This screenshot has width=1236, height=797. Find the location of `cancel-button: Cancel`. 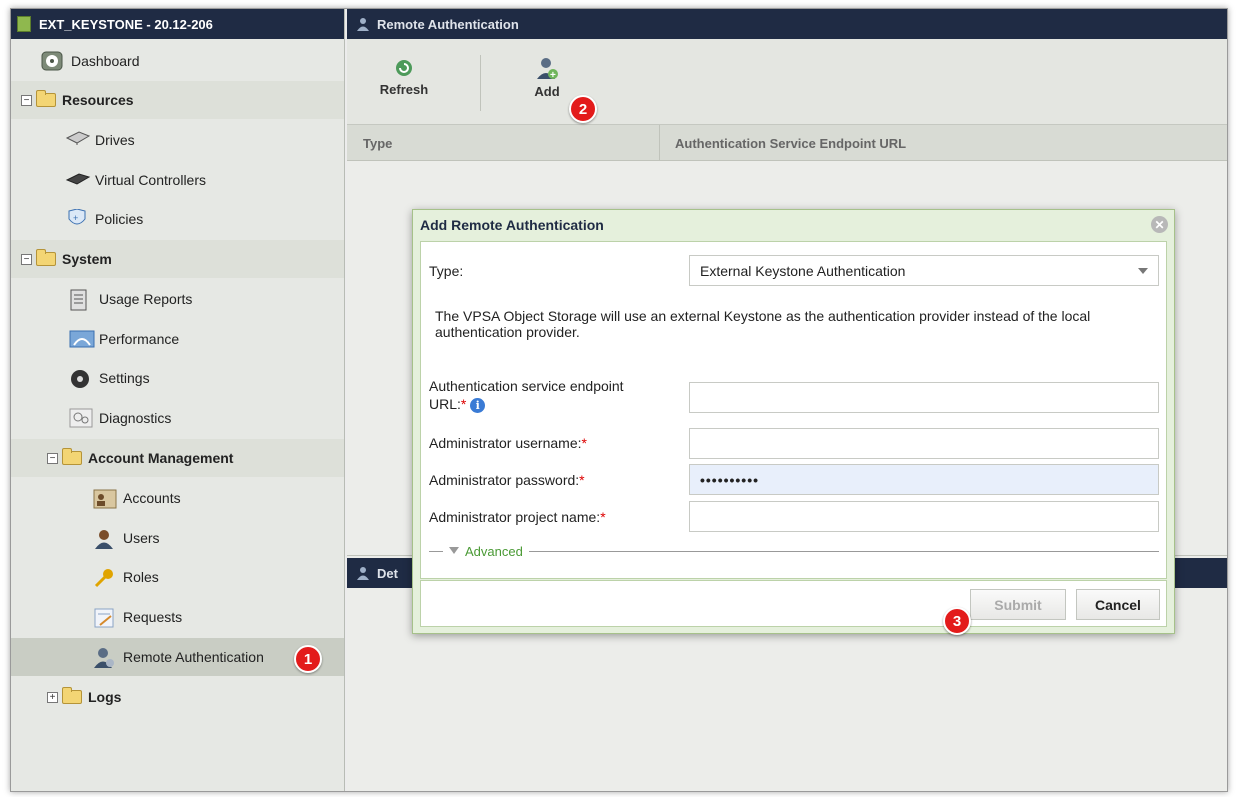

cancel-button: Cancel is located at coordinates (1118, 604).